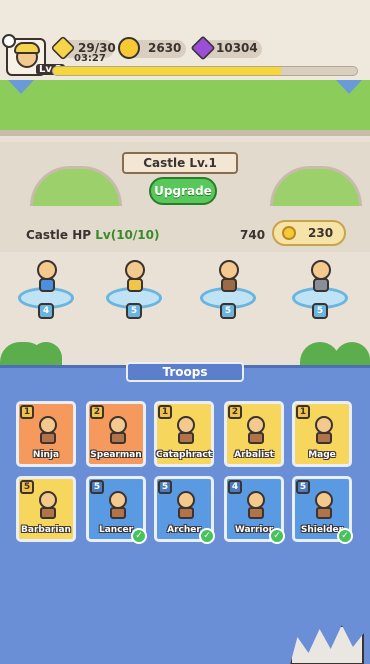 This screenshot has height=664, width=370. Describe the element at coordinates (116, 455) in the screenshot. I see `troop-name: Spearman` at that location.